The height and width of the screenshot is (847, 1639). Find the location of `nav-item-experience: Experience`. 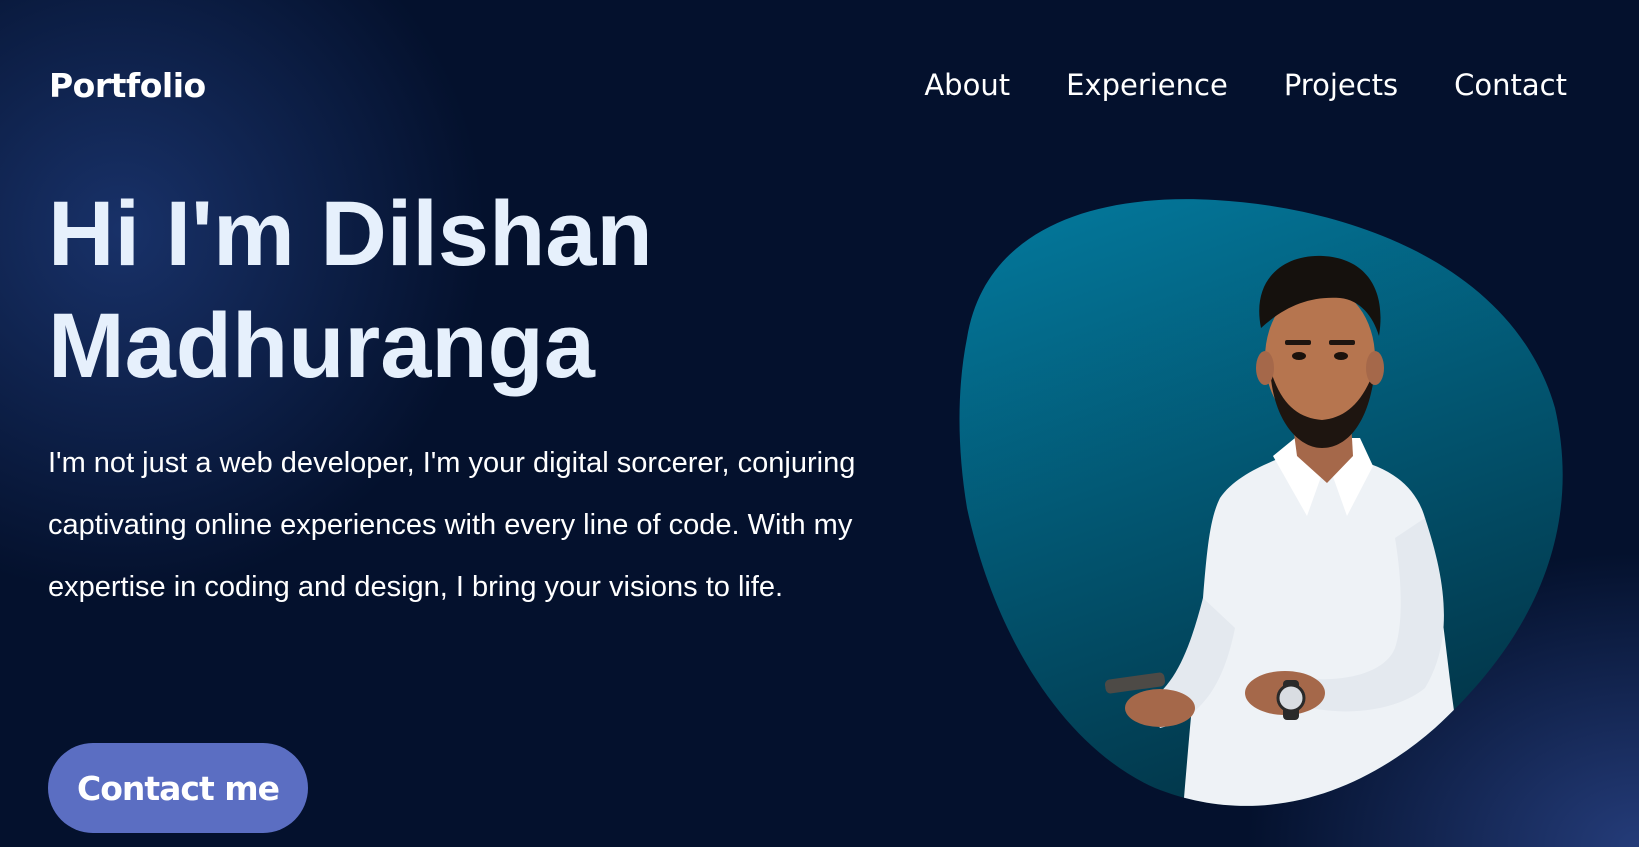

nav-item-experience: Experience is located at coordinates (1147, 85).